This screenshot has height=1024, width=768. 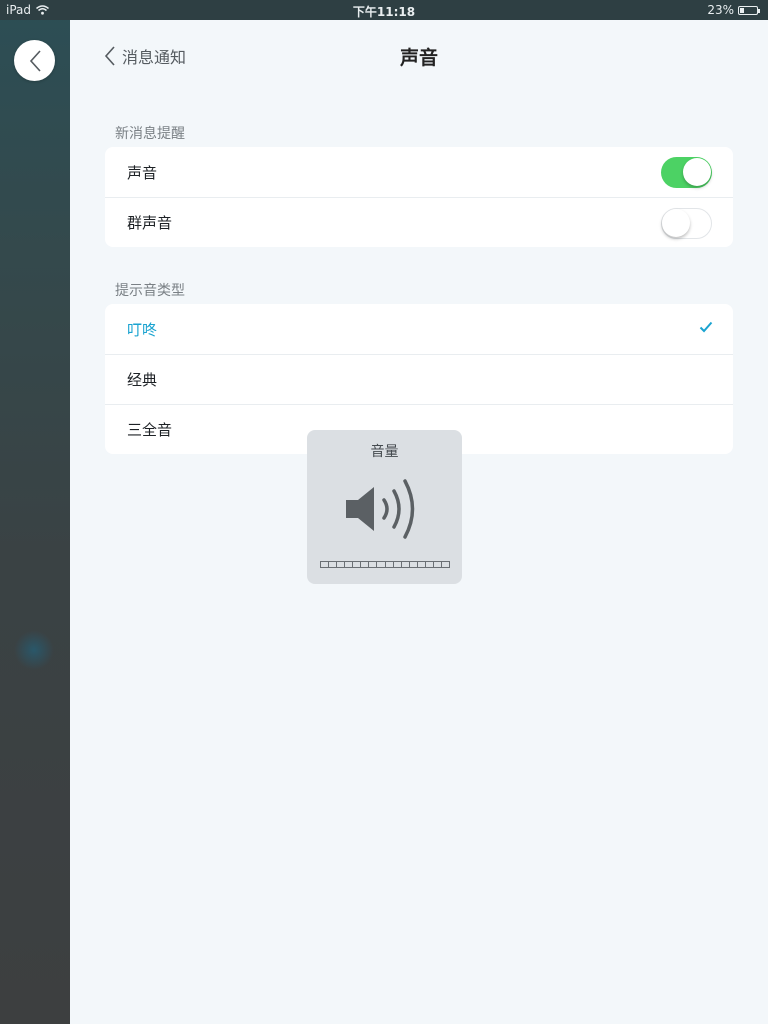 What do you see at coordinates (749, 10) in the screenshot?
I see `battery-icon` at bounding box center [749, 10].